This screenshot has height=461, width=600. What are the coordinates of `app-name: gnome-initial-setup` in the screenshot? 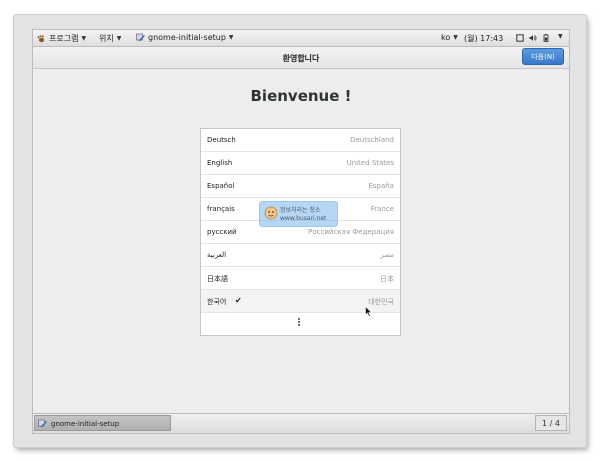 It's located at (187, 37).